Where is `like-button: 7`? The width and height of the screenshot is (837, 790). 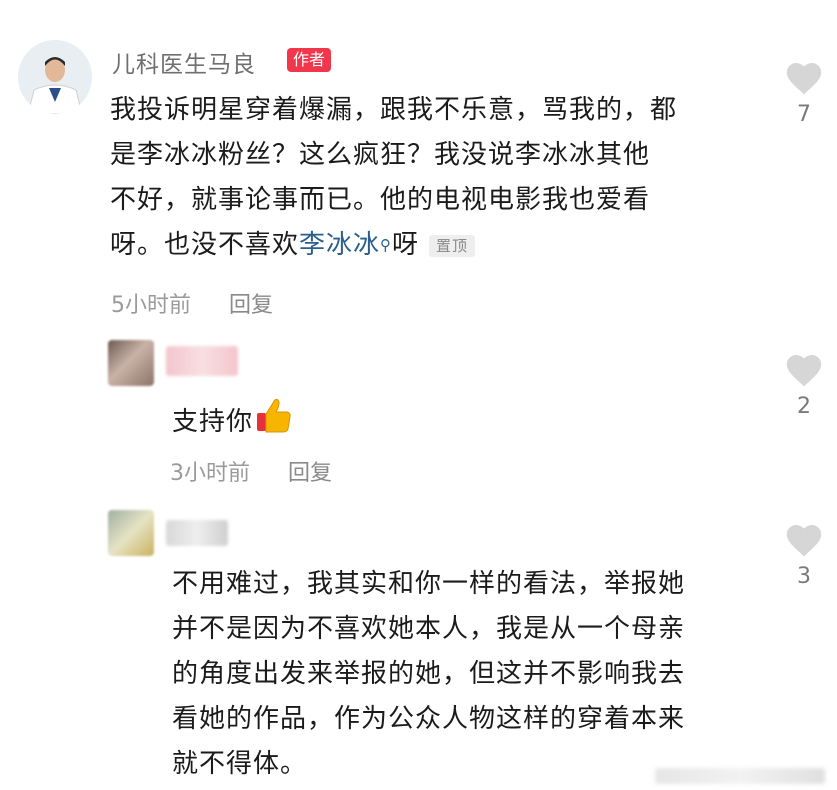
like-button: 7 is located at coordinates (804, 93).